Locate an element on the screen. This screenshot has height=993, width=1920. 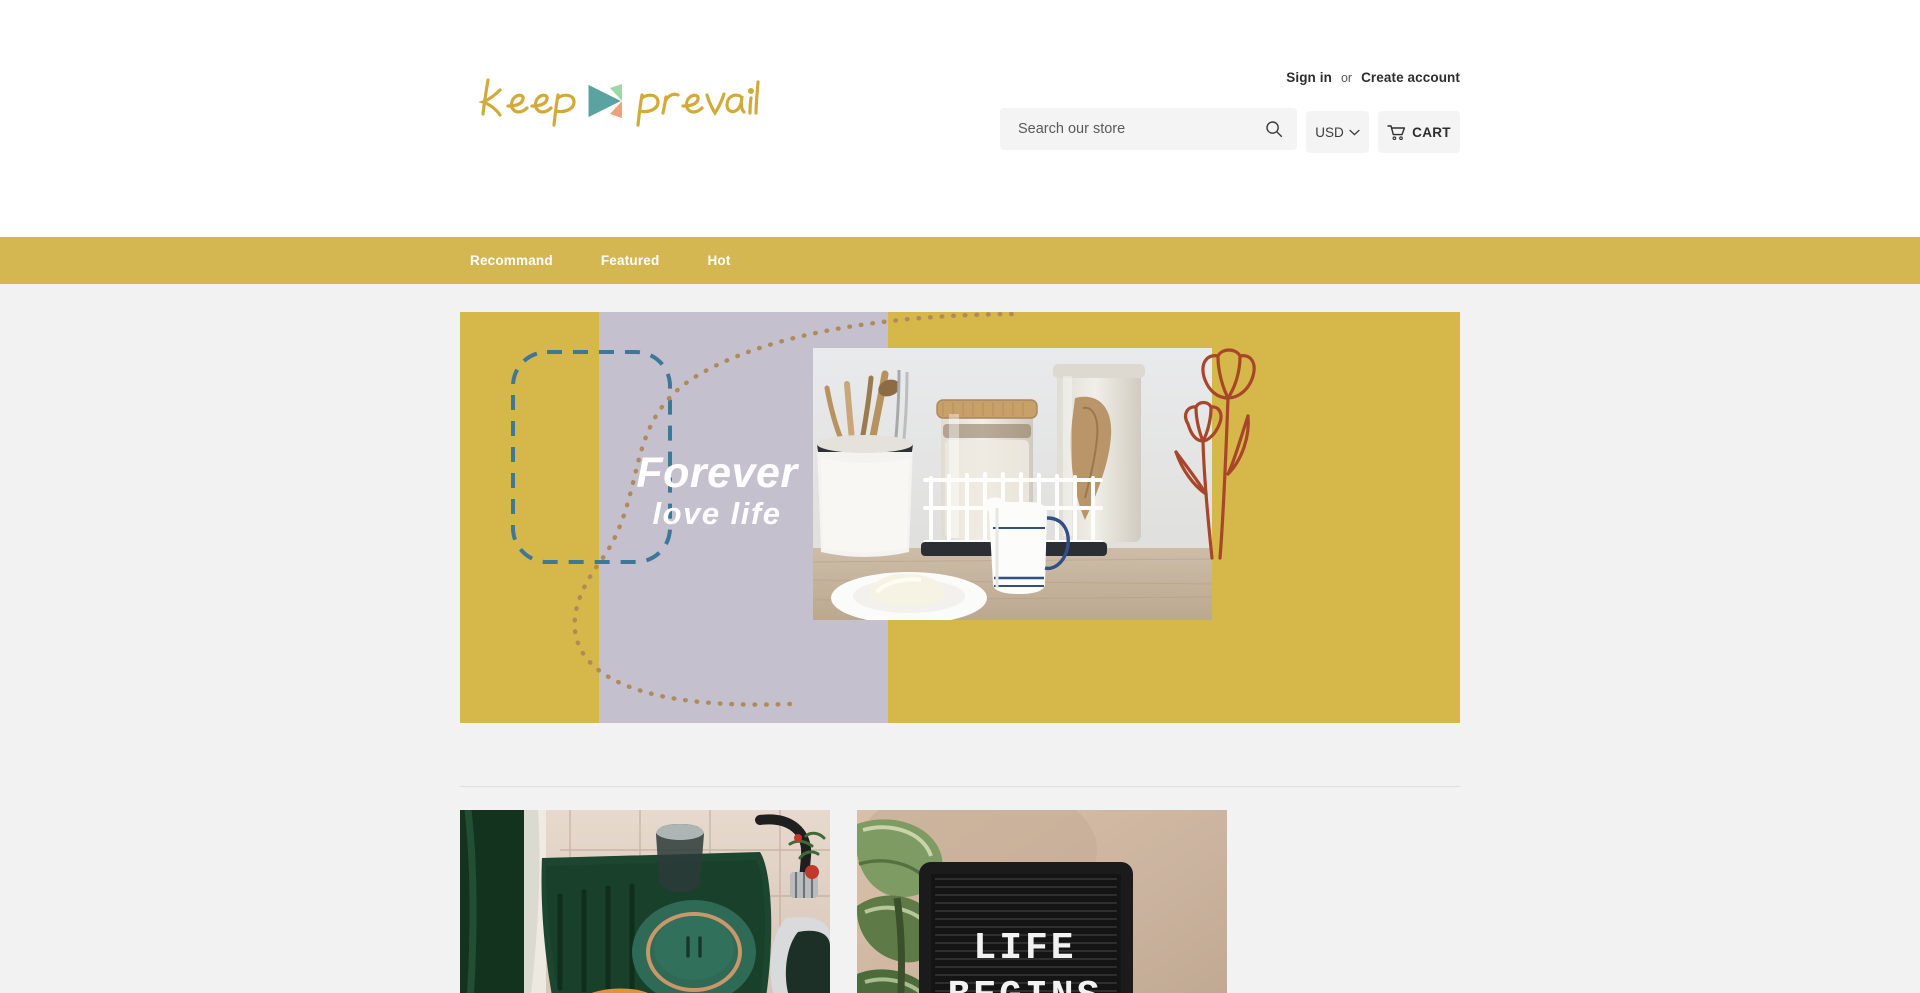
product-image-letterboard: LIFE BEGINS AFTER is located at coordinates (1042, 901).